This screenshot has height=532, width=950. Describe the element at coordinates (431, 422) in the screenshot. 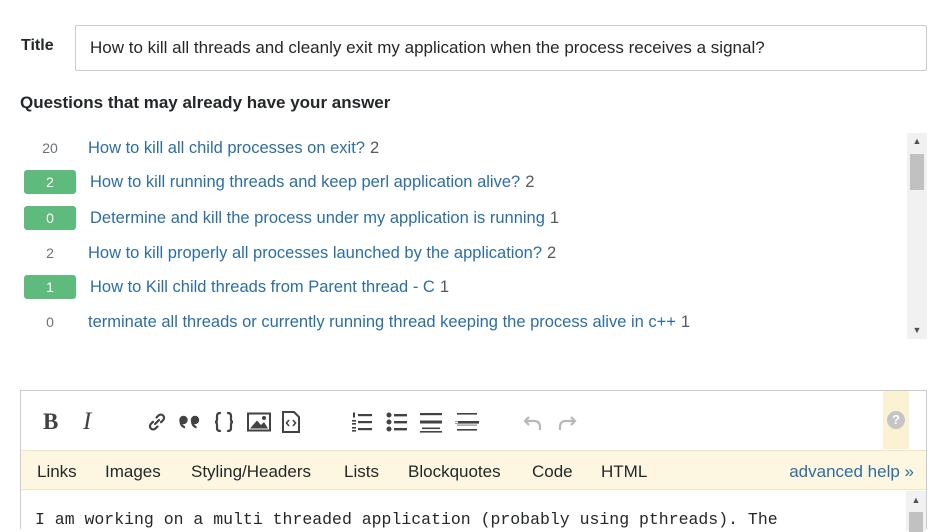

I see `heading-icon` at that location.